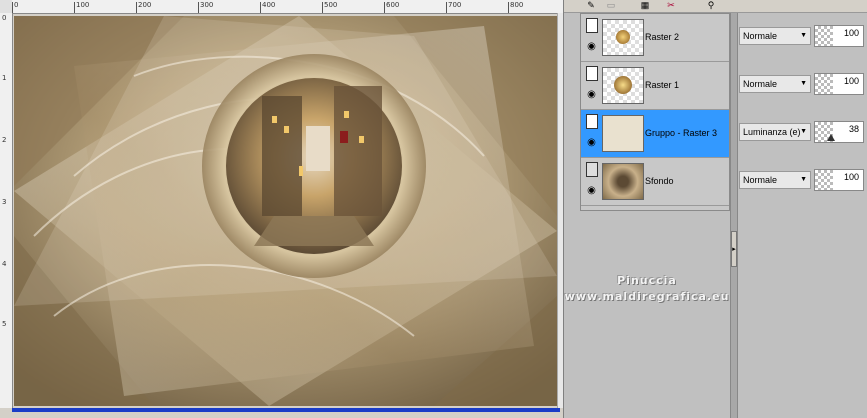 This screenshot has height=418, width=867. What do you see at coordinates (734, 249) in the screenshot?
I see `expand-arrow-icon: ▸` at bounding box center [734, 249].